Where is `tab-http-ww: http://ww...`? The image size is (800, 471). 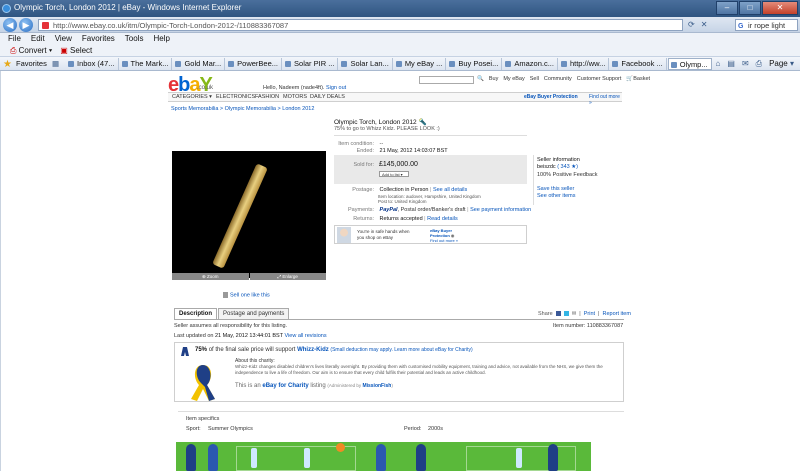 tab-http-ww: http://ww... is located at coordinates (584, 64).